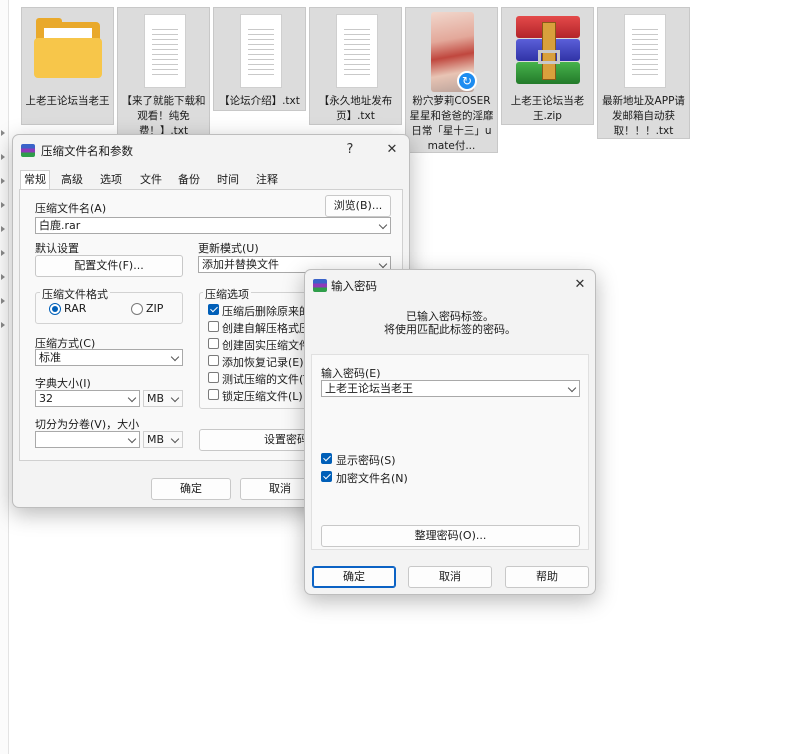  What do you see at coordinates (452, 50) in the screenshot?
I see `video-thumbnail-icon: ↻` at bounding box center [452, 50].